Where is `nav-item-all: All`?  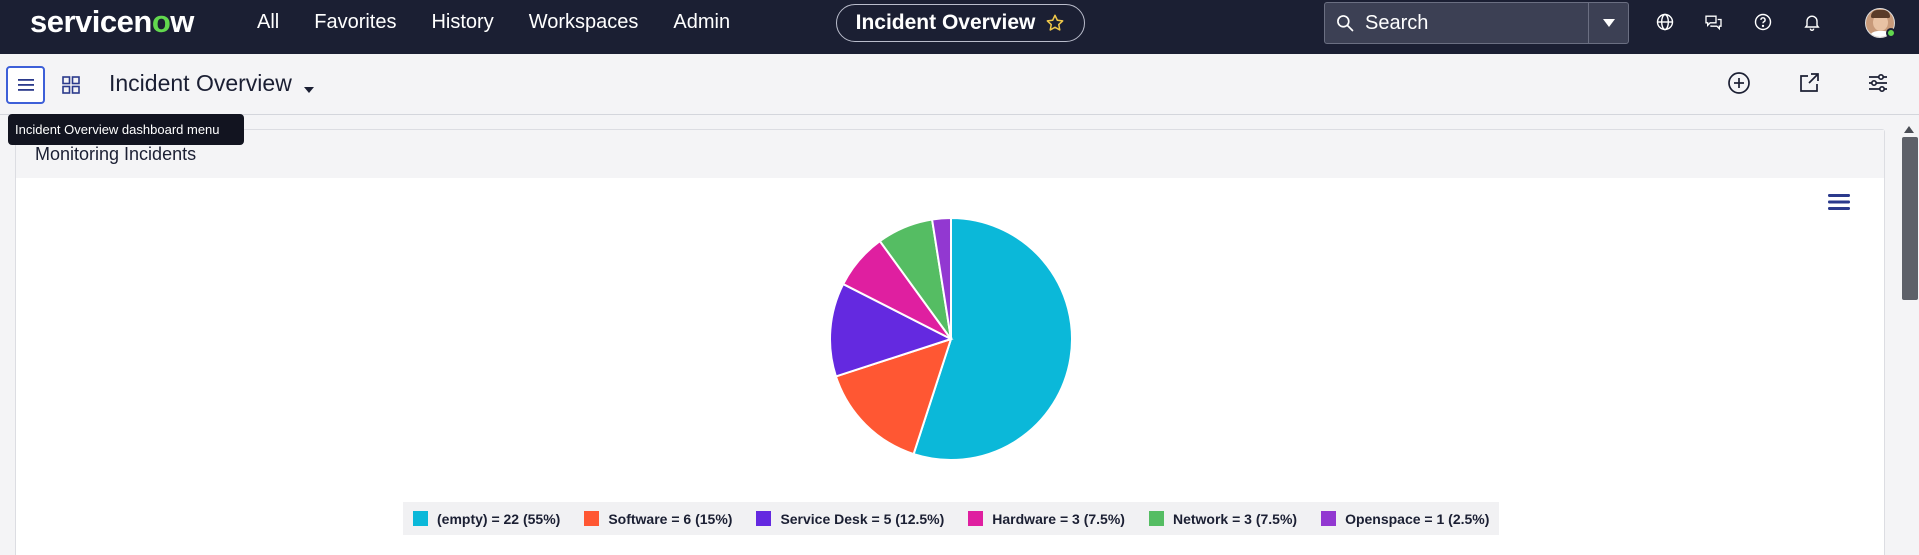
nav-item-all: All is located at coordinates (268, 22).